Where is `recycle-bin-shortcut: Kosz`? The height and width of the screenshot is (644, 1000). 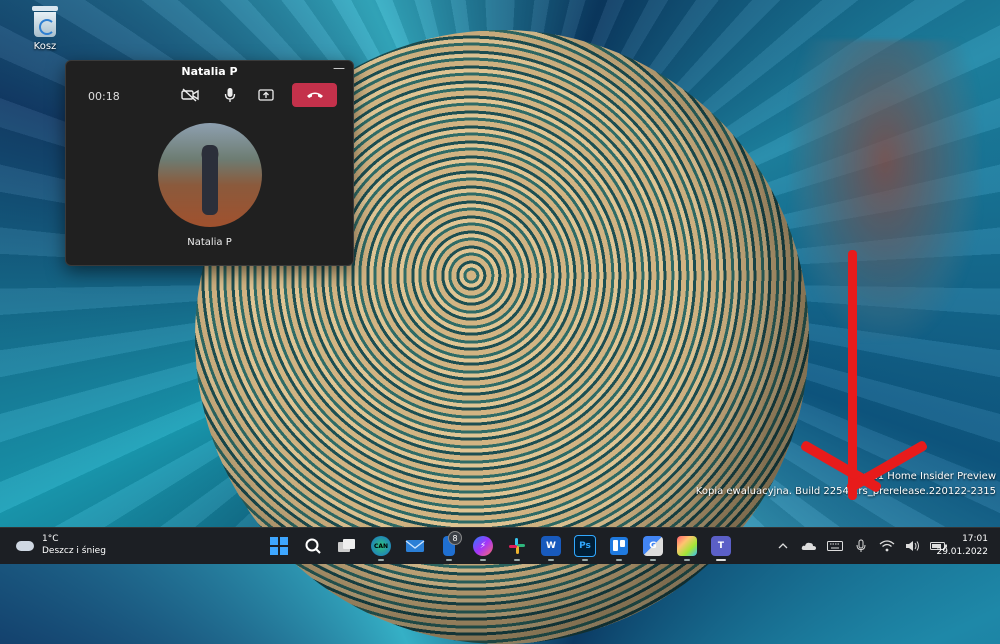 recycle-bin-shortcut: Kosz is located at coordinates (45, 28).